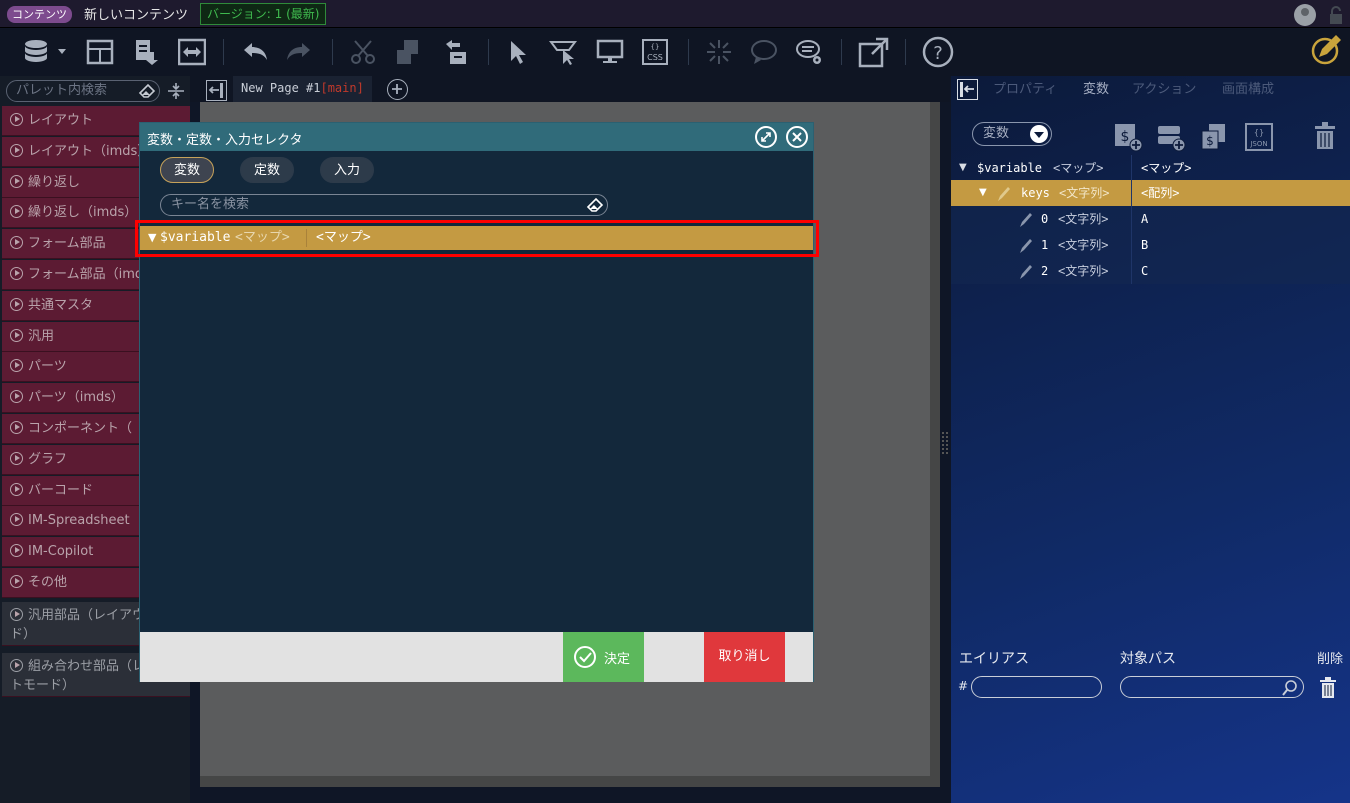 The width and height of the screenshot is (1350, 803). Describe the element at coordinates (1164, 87) in the screenshot. I see `tab-actions: アクション` at that location.